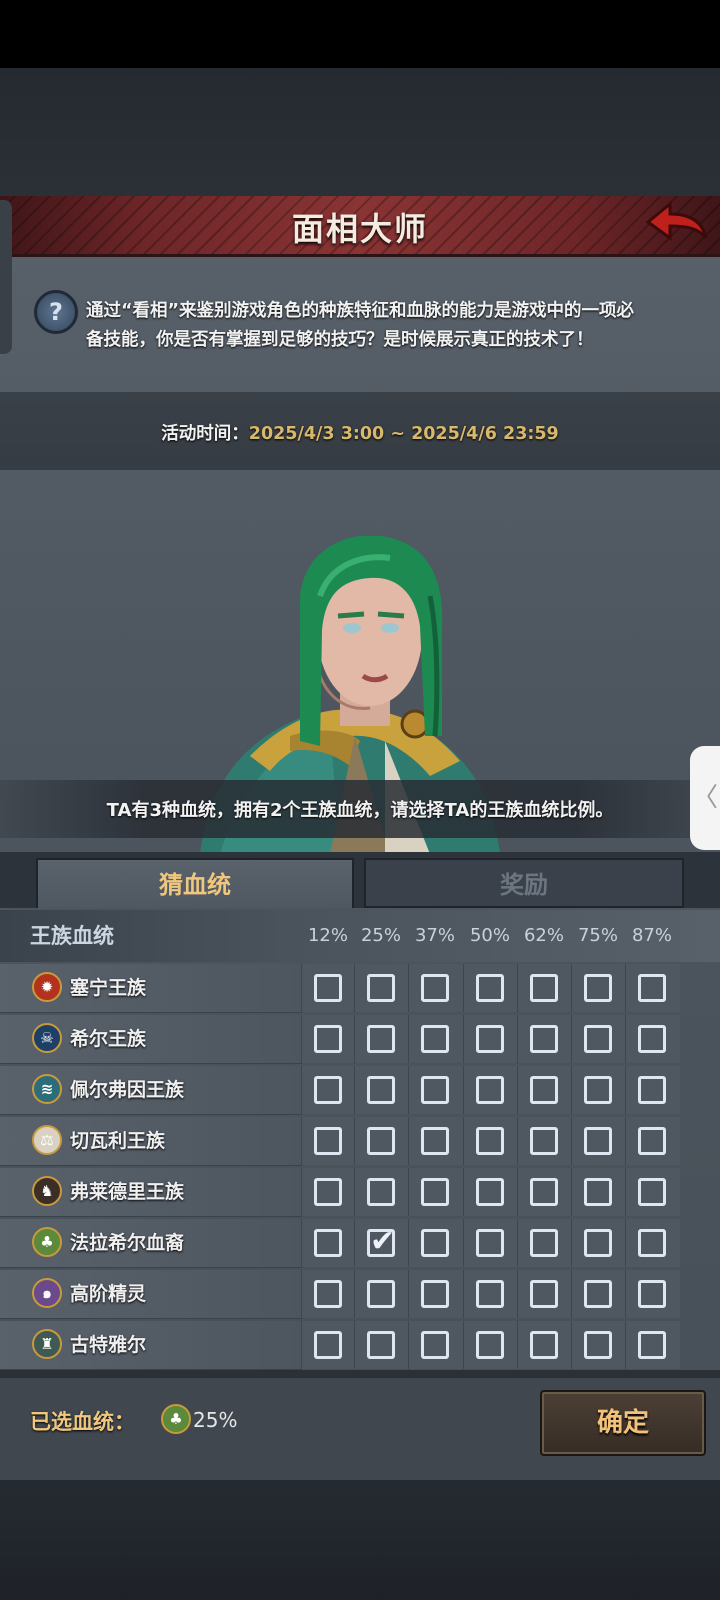 This screenshot has width=720, height=1600. What do you see at coordinates (176, 1419) in the screenshot?
I see `tree-emblem-icon: ♣` at bounding box center [176, 1419].